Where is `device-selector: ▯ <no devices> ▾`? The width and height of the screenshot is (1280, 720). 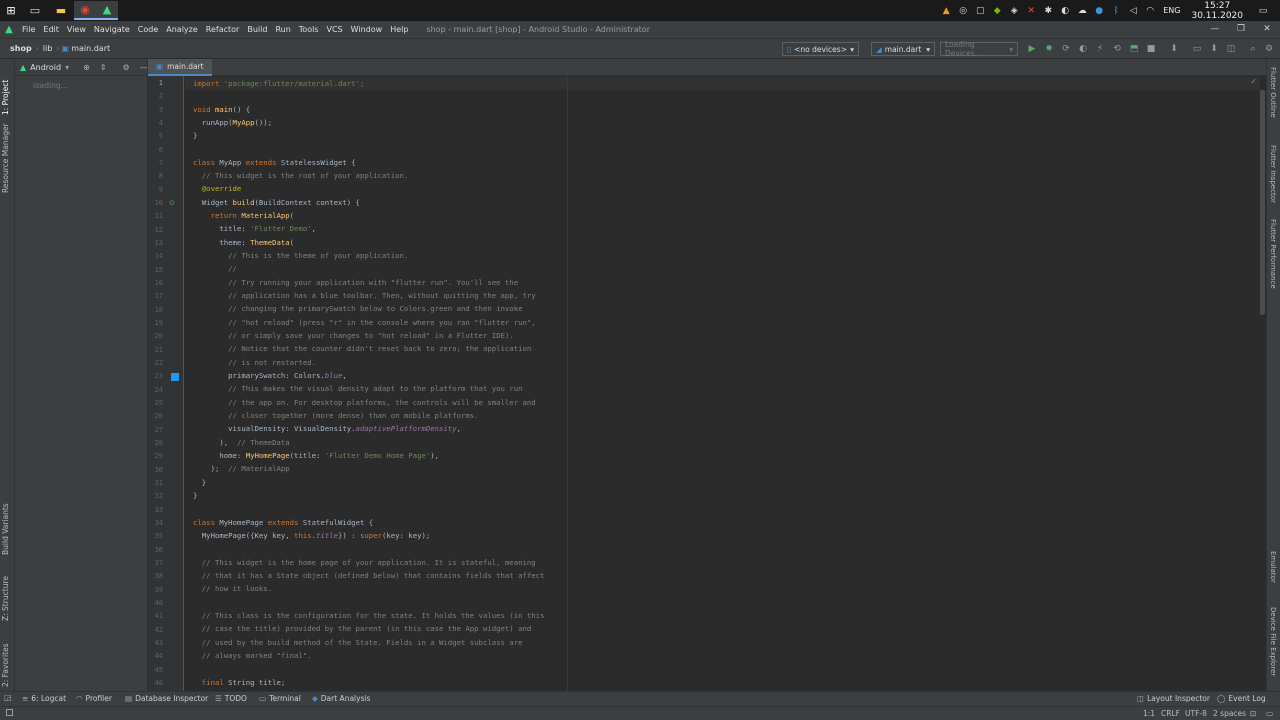 device-selector: ▯ <no devices> ▾ is located at coordinates (820, 49).